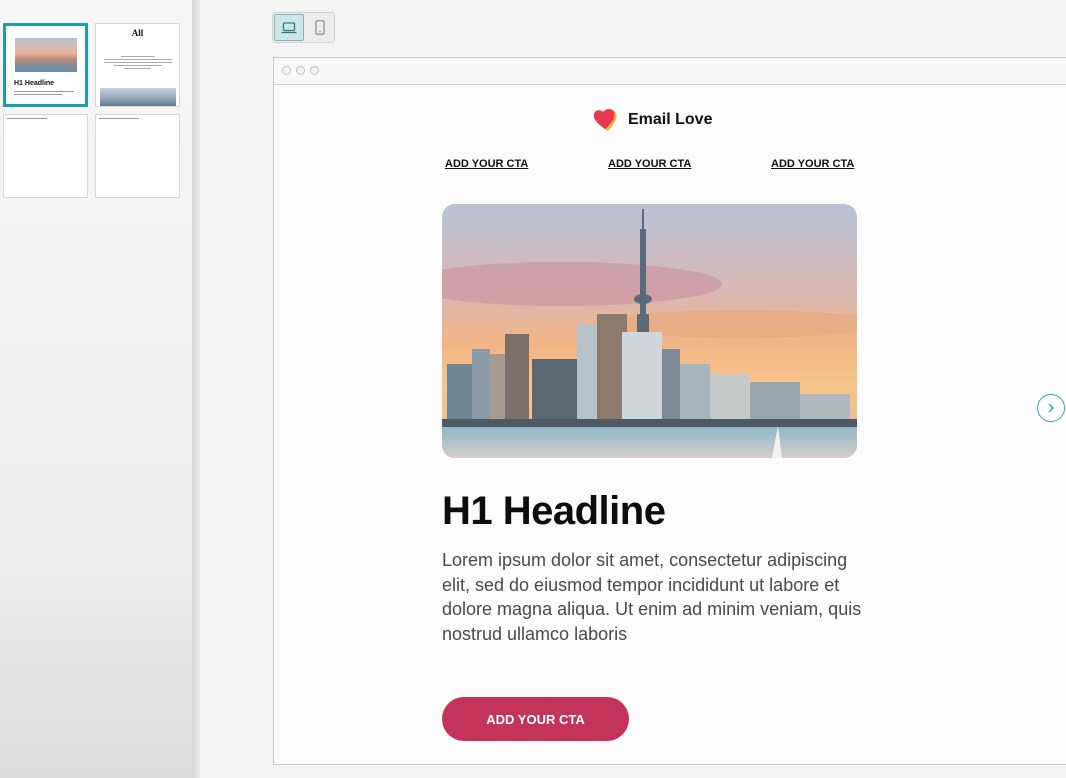  I want to click on panel-divider, so click(196, 389).